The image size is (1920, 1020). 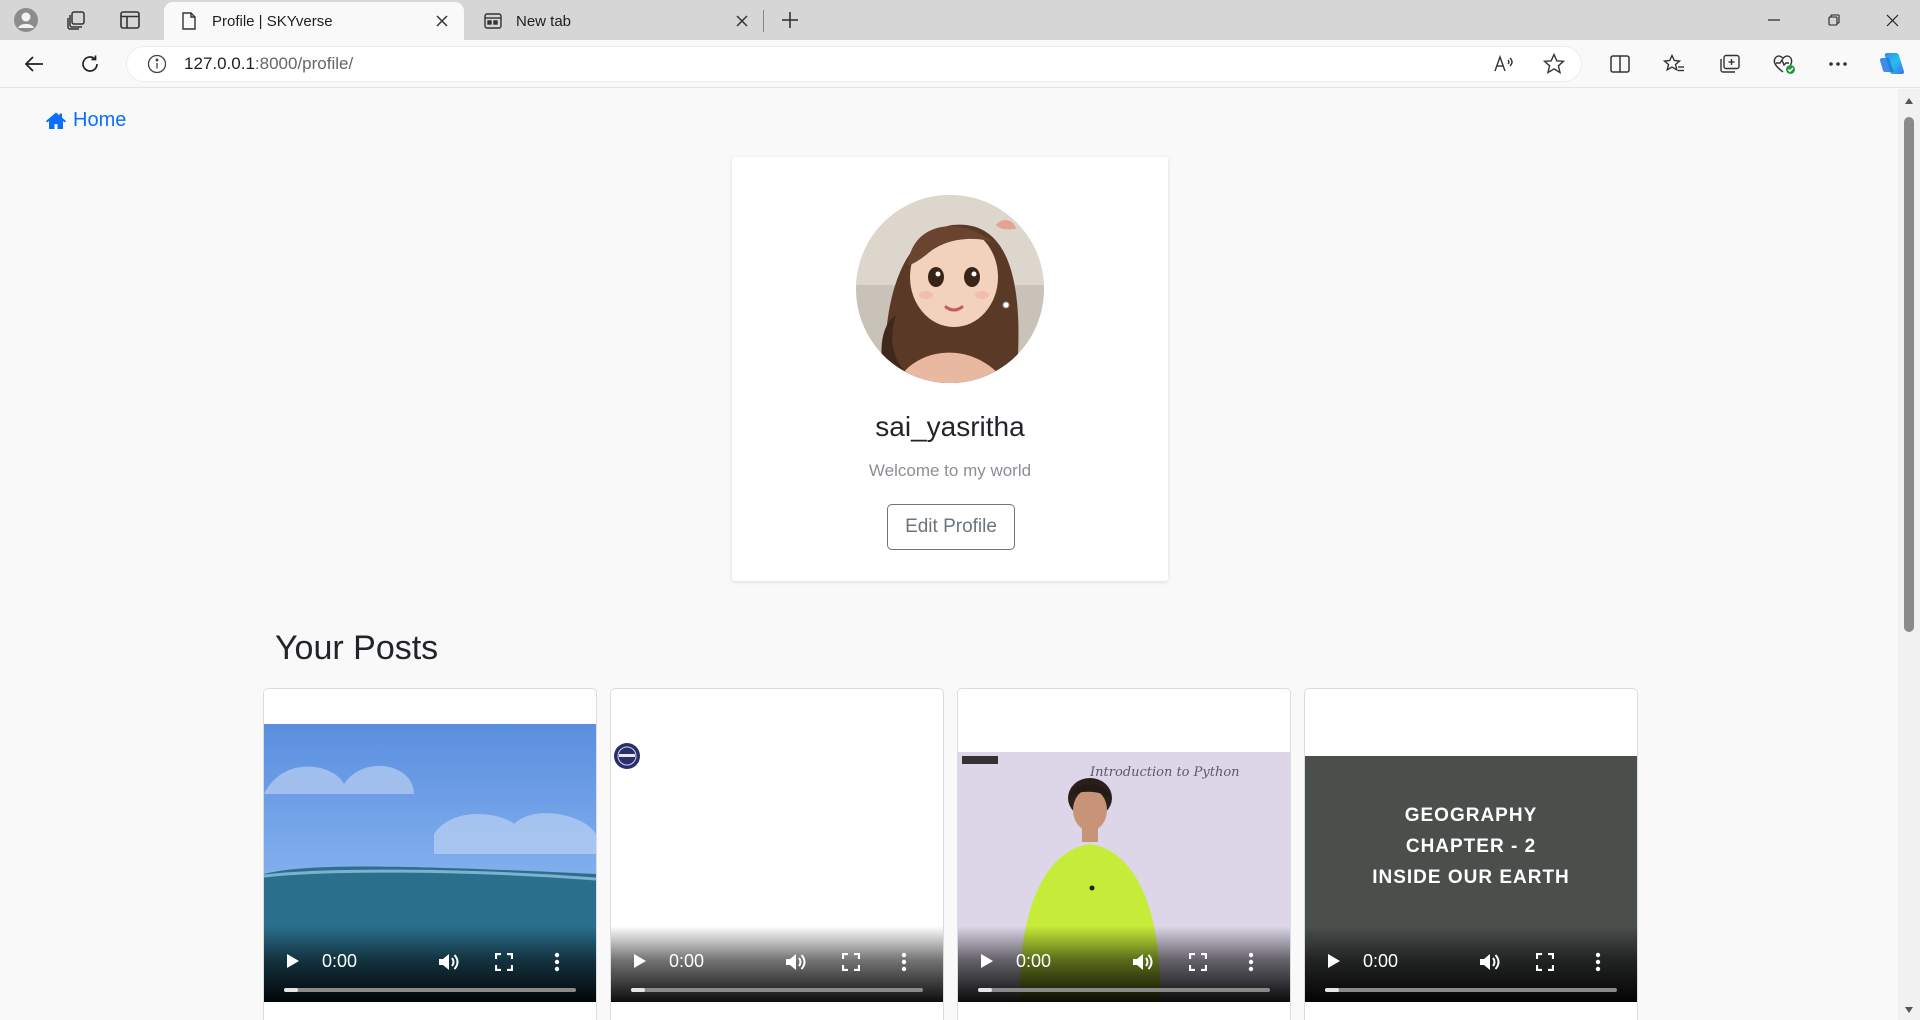 What do you see at coordinates (272, 21) in the screenshot?
I see `tab-title: Profile | SKYverse` at bounding box center [272, 21].